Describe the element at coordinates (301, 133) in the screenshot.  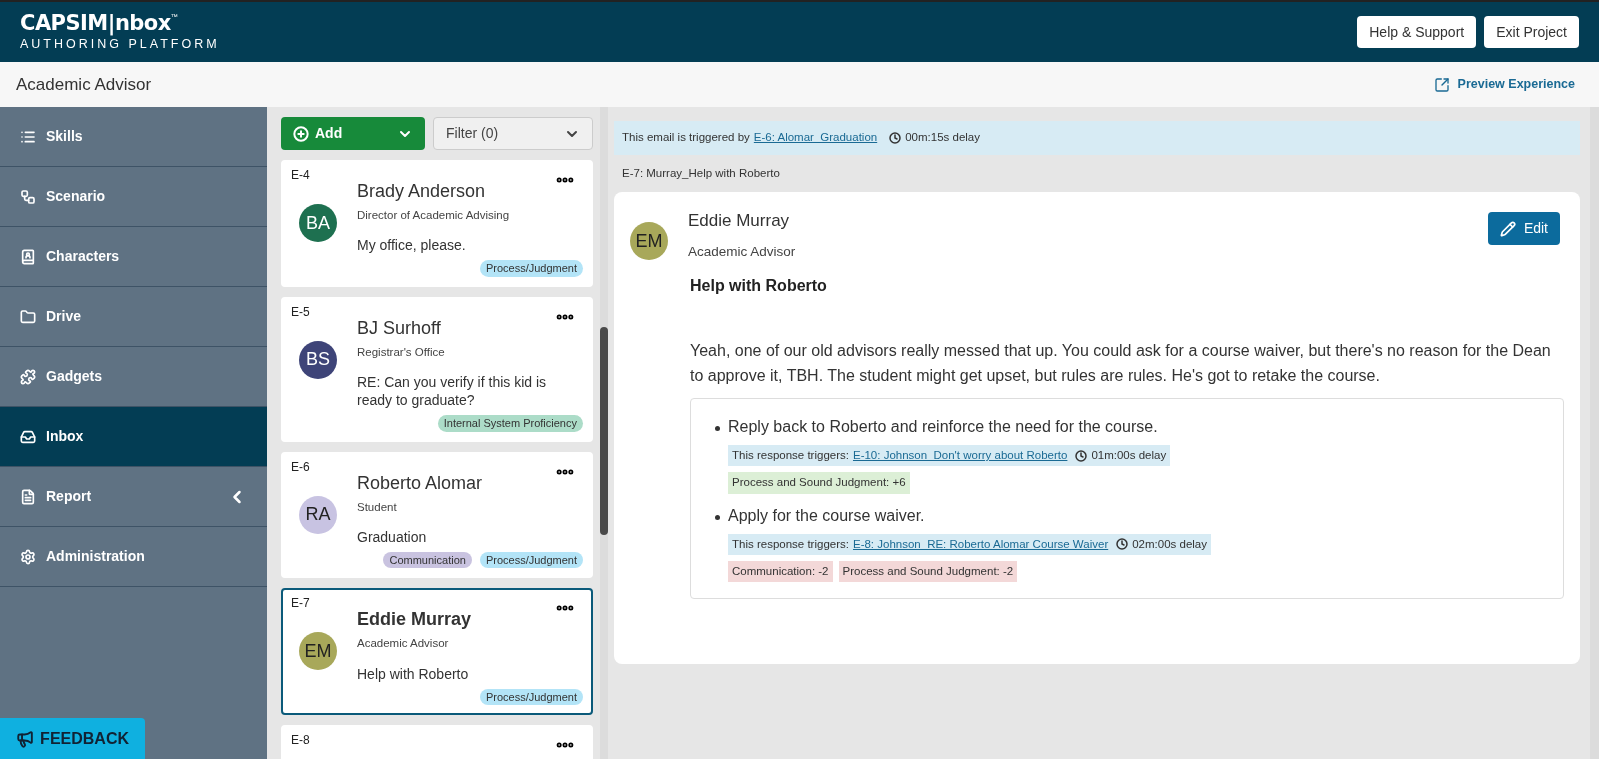
I see `plus-icon` at that location.